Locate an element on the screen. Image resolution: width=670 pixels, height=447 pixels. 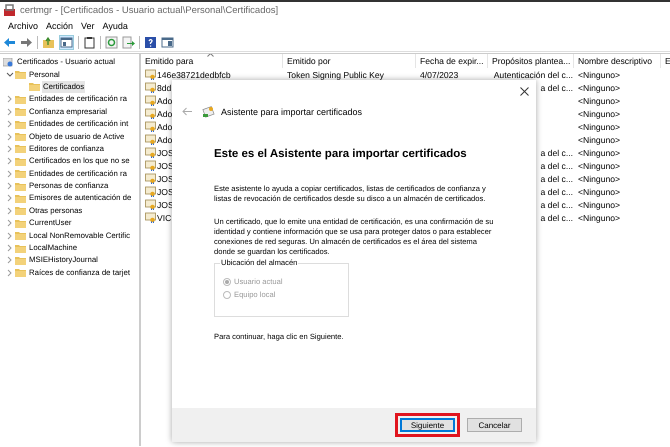
column-header: Emitido por is located at coordinates (349, 61).